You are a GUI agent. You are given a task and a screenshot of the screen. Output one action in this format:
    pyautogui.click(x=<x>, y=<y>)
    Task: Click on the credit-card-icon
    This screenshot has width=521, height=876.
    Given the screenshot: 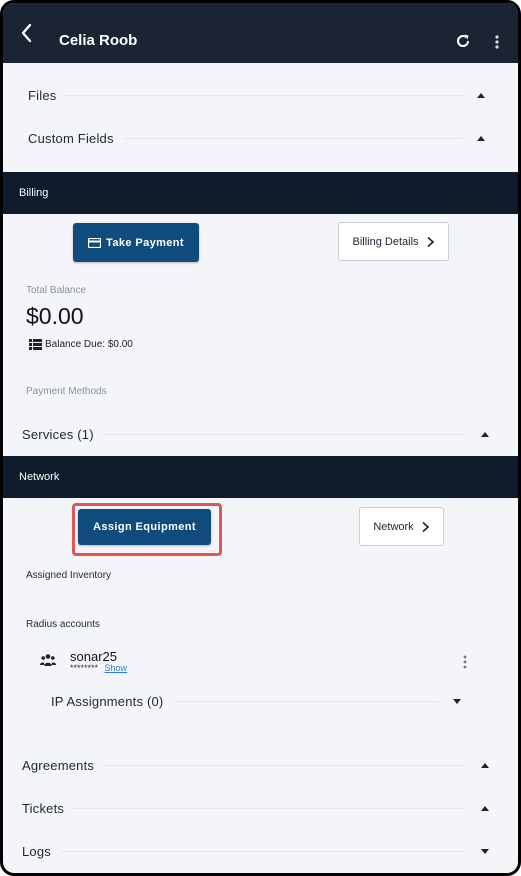 What is the action you would take?
    pyautogui.click(x=95, y=242)
    